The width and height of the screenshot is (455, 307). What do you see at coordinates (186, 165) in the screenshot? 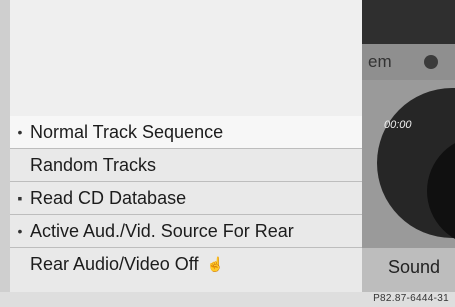
I see `menu-item-random-tracks: Random Tracks` at bounding box center [186, 165].